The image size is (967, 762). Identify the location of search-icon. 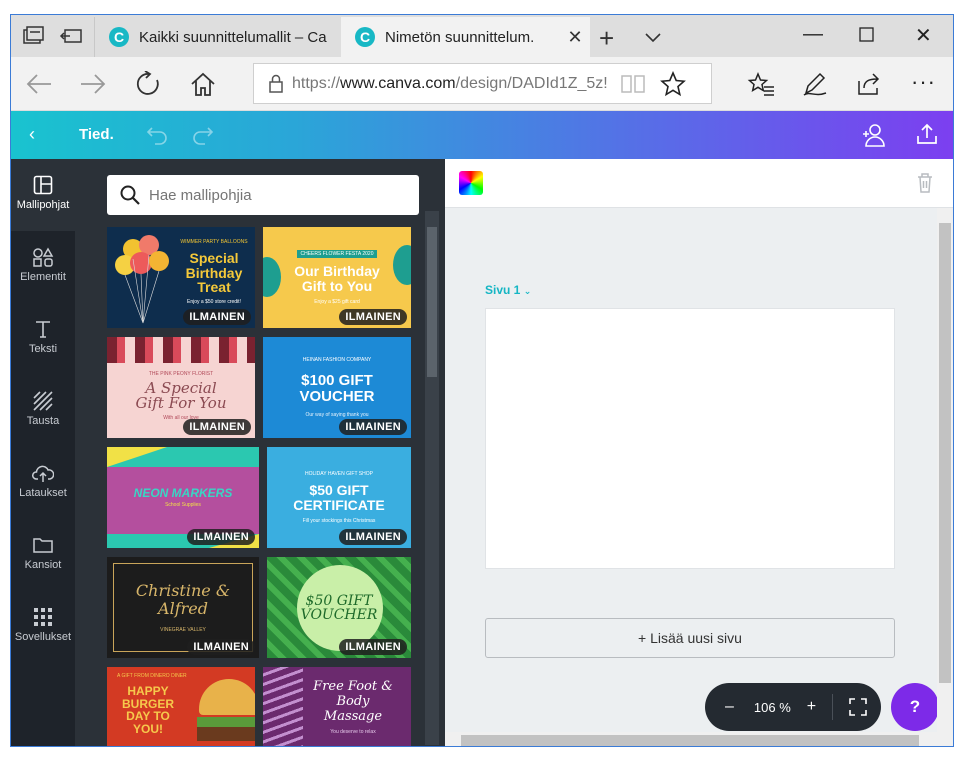
(130, 195).